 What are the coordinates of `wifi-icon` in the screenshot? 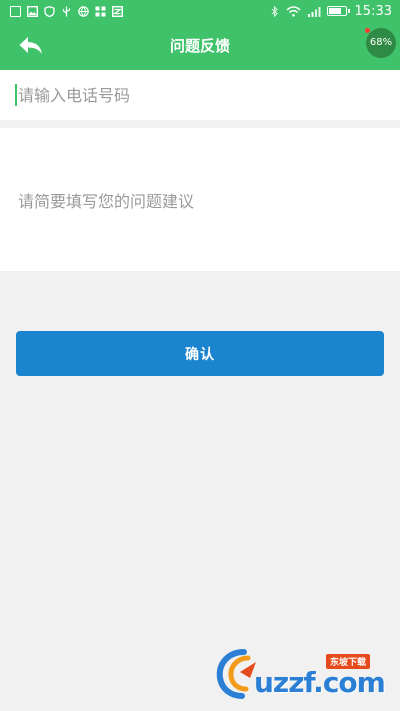 It's located at (293, 11).